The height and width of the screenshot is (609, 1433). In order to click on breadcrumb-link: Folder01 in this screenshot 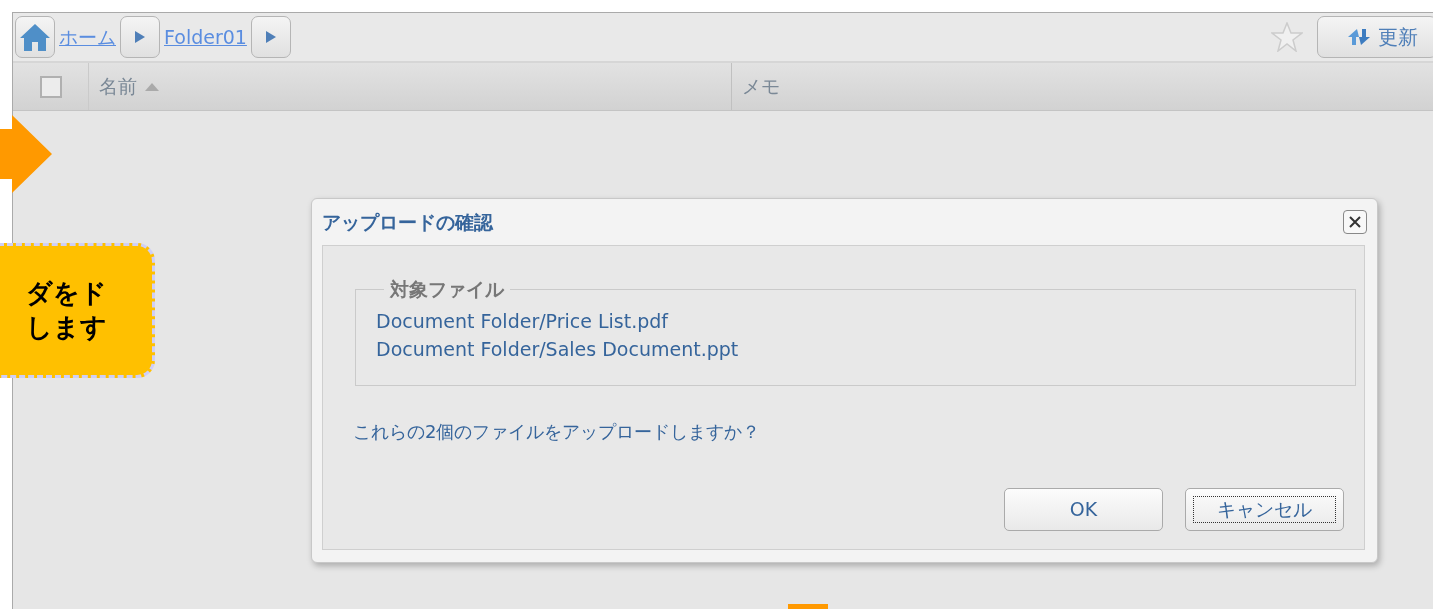, I will do `click(205, 37)`.